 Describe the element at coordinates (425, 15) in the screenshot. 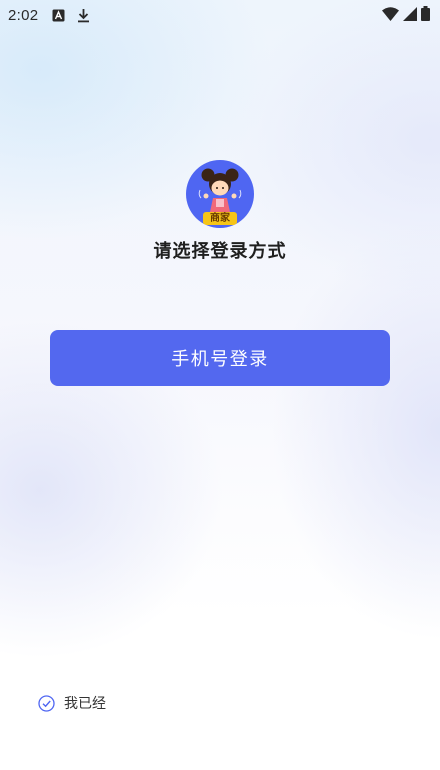

I see `battery-icon` at that location.